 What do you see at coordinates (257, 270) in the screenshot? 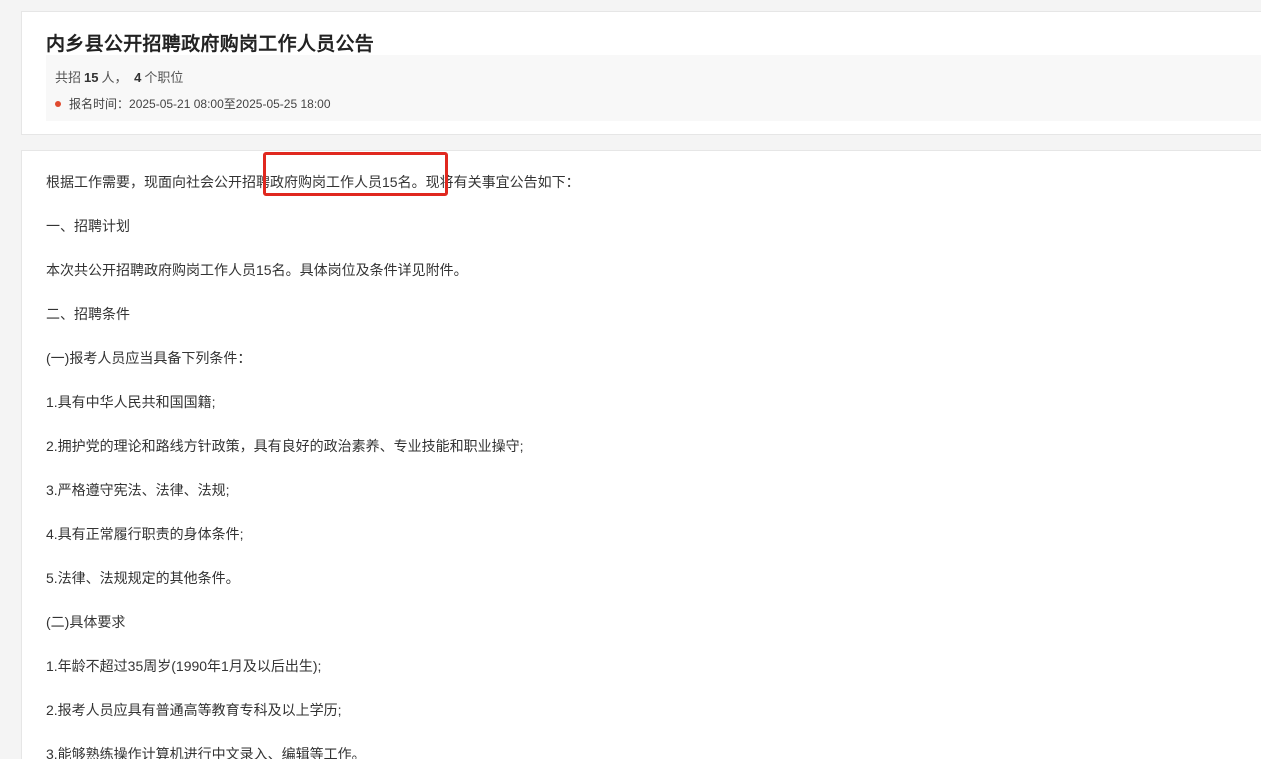
I see `paragraph: 本次共公开招聘政府购岗工作人员15名。具体岗位及条件详见附件。` at bounding box center [257, 270].